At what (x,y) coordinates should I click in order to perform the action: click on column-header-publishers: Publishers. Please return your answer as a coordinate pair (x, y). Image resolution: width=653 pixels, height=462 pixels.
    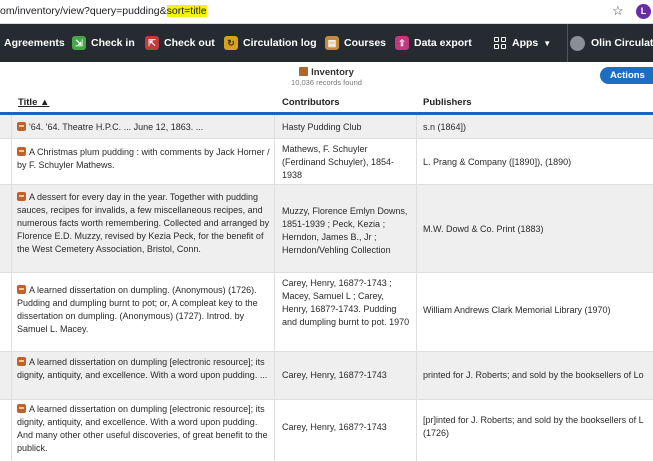
    Looking at the image, I should click on (447, 102).